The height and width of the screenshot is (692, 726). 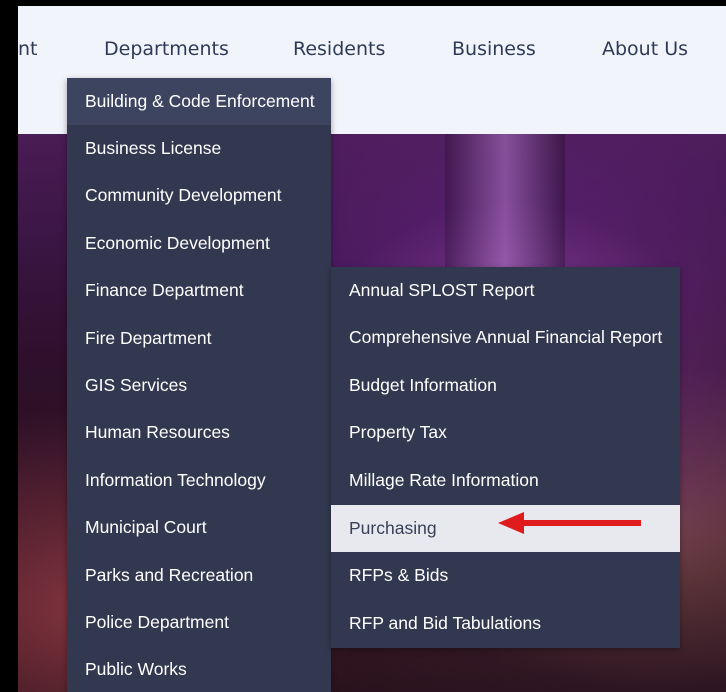 What do you see at coordinates (199, 622) in the screenshot?
I see `menu-item-police-department: Police Department` at bounding box center [199, 622].